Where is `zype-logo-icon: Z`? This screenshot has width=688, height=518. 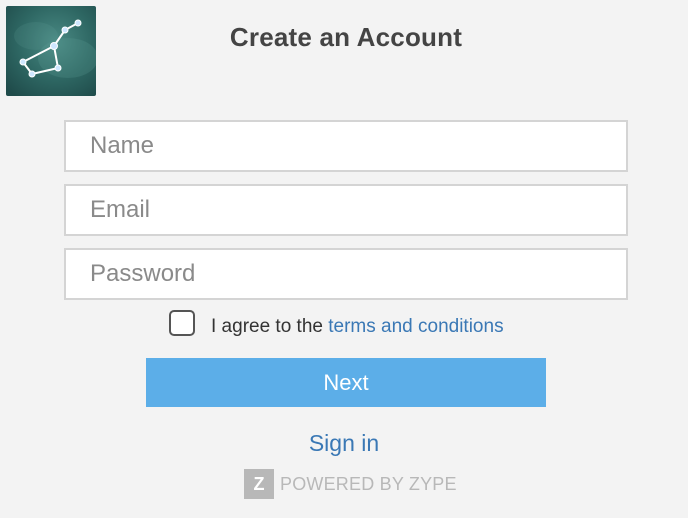 zype-logo-icon: Z is located at coordinates (259, 484).